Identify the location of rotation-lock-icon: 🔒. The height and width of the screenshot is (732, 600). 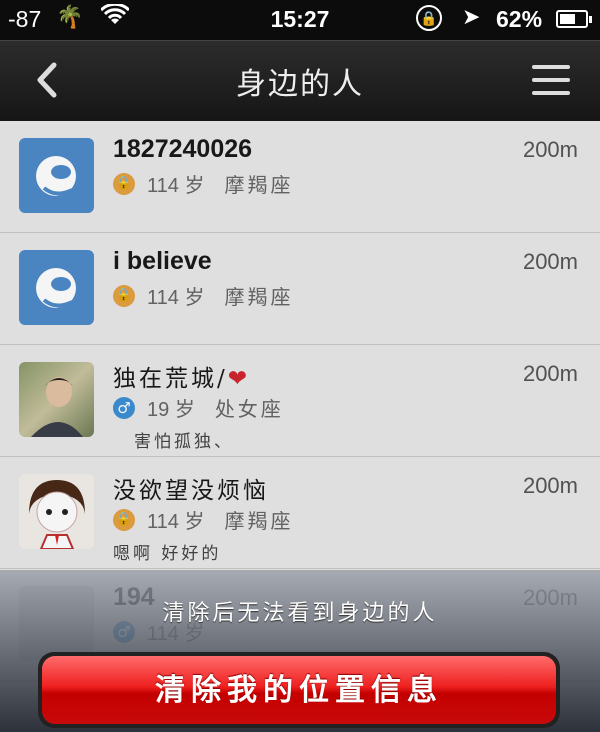
(429, 18).